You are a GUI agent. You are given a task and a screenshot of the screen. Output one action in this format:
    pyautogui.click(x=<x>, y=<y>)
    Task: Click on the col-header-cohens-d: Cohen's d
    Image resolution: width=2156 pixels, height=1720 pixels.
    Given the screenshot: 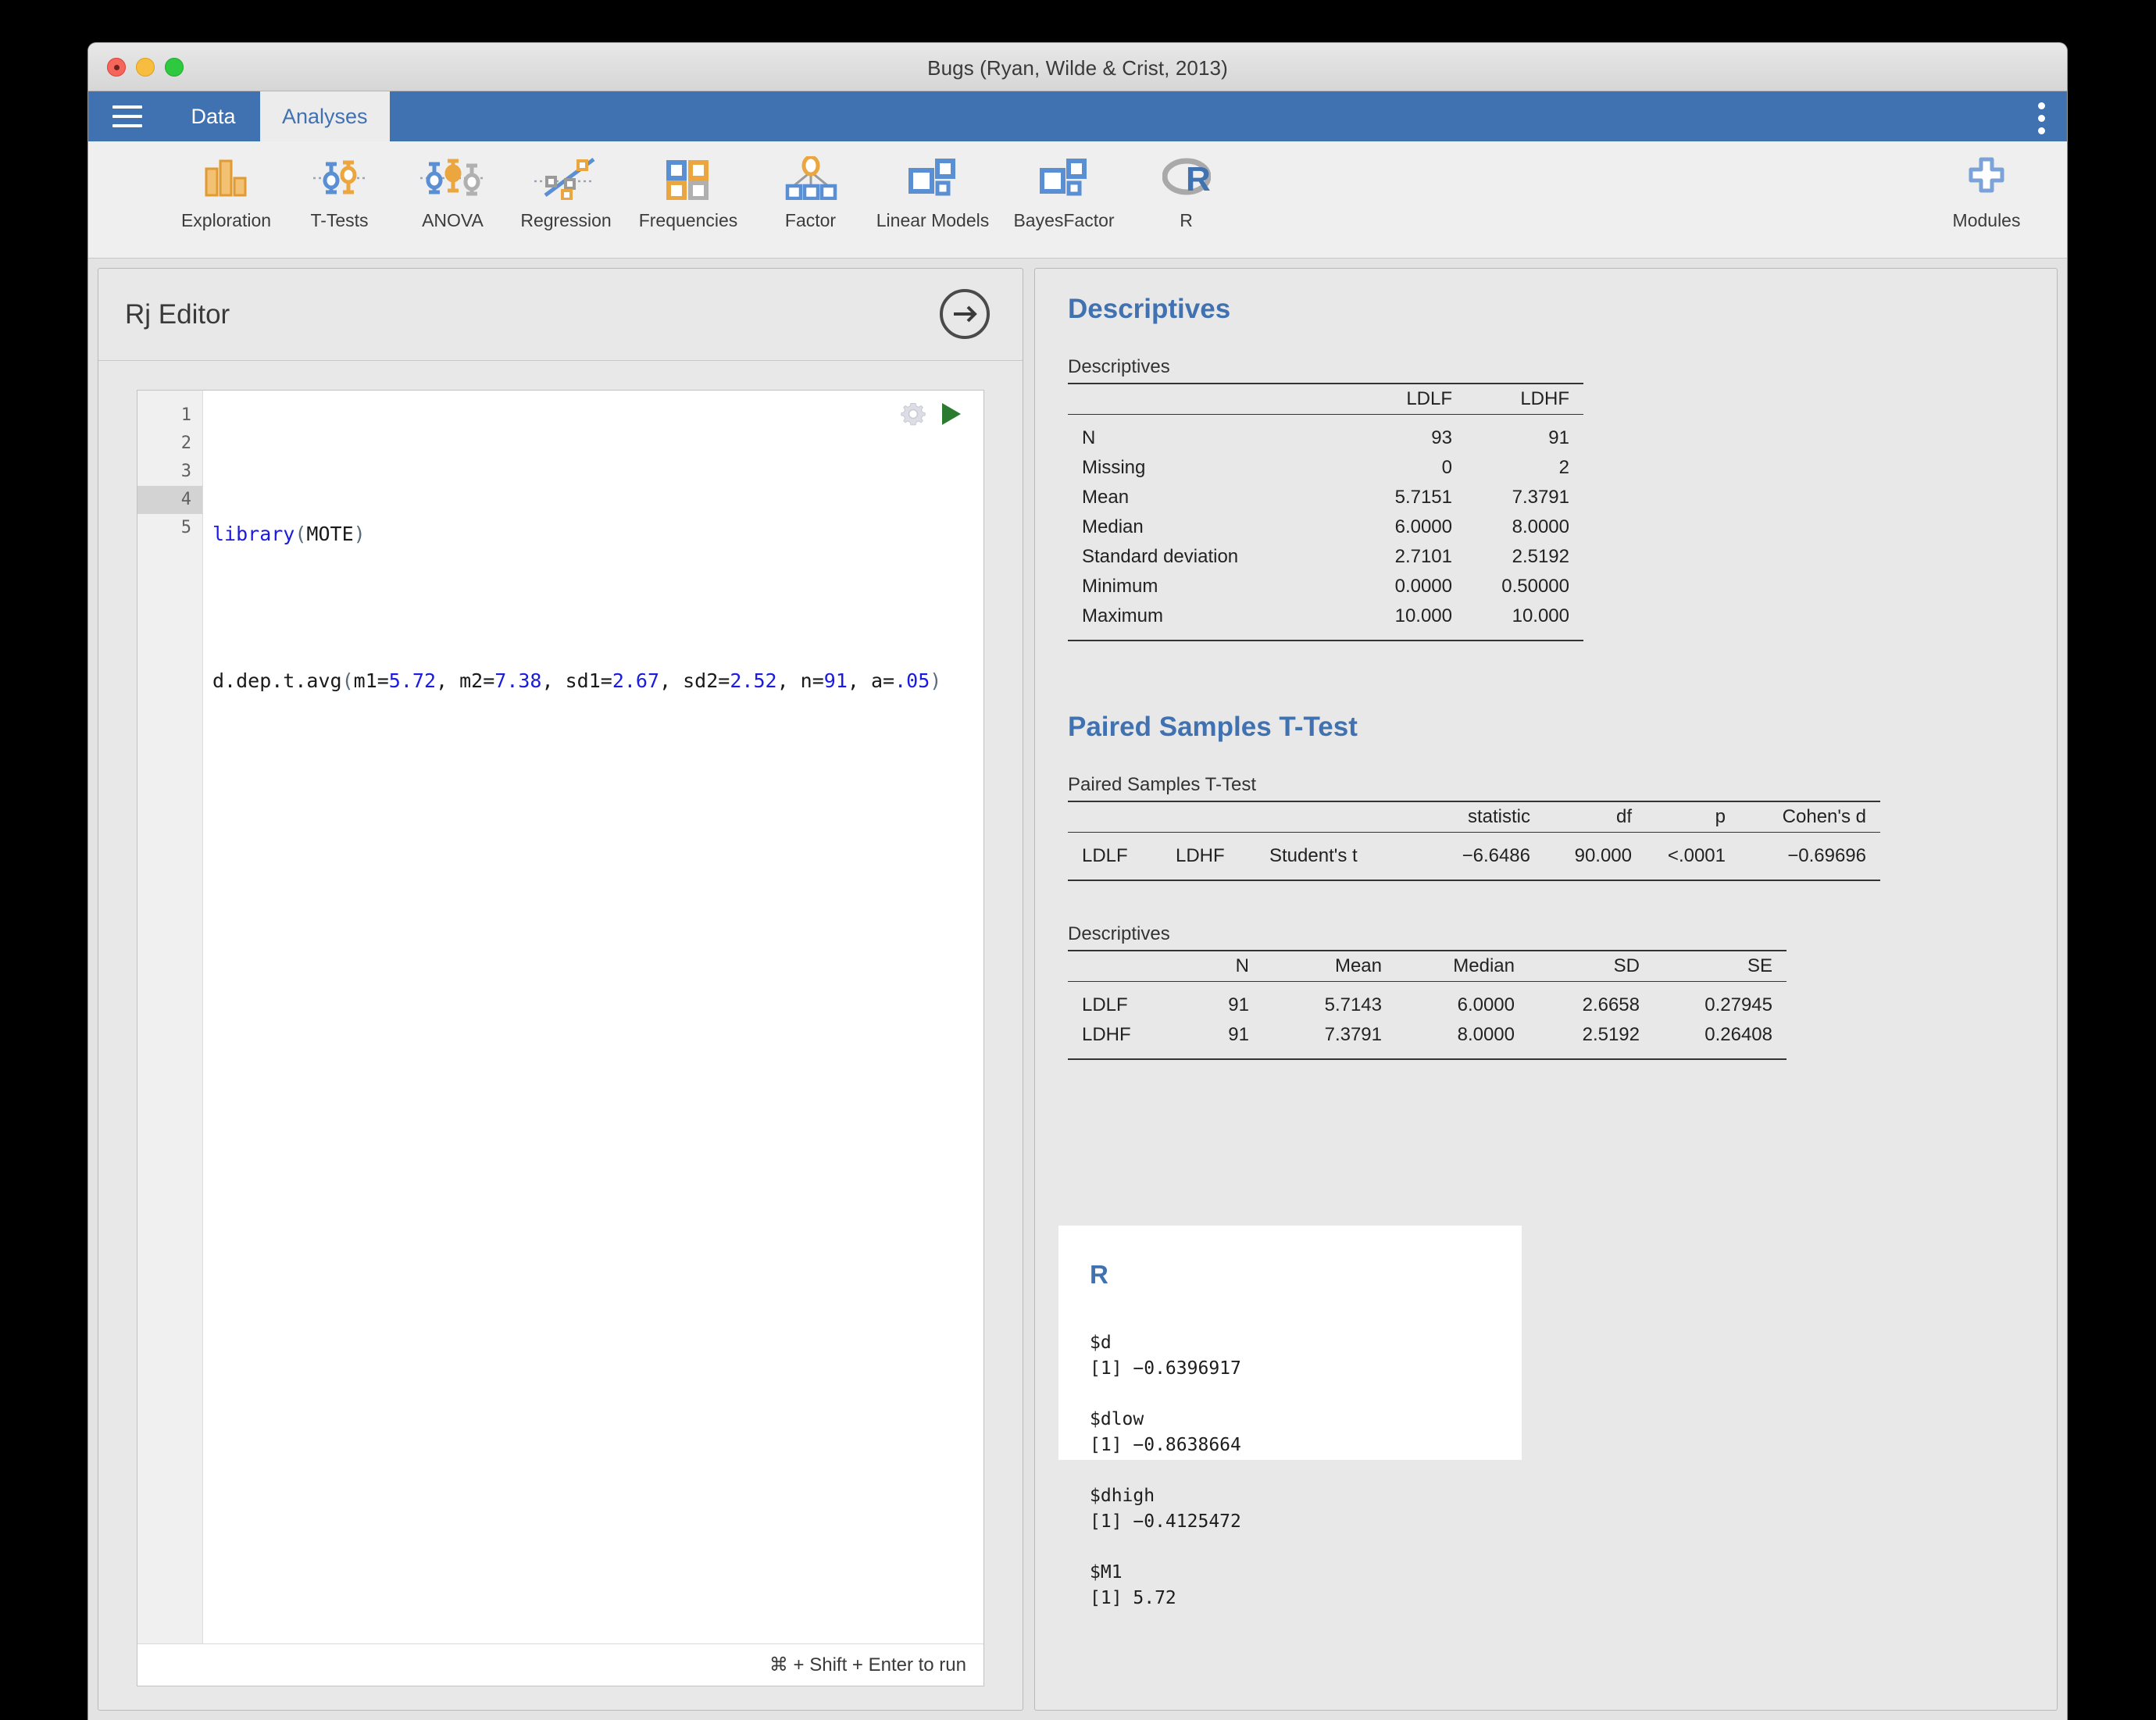 What is the action you would take?
    pyautogui.click(x=1824, y=816)
    